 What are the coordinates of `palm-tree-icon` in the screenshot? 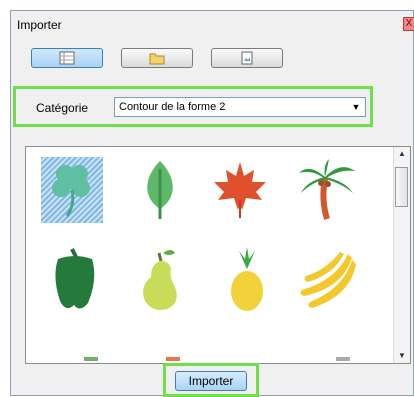 It's located at (327, 189).